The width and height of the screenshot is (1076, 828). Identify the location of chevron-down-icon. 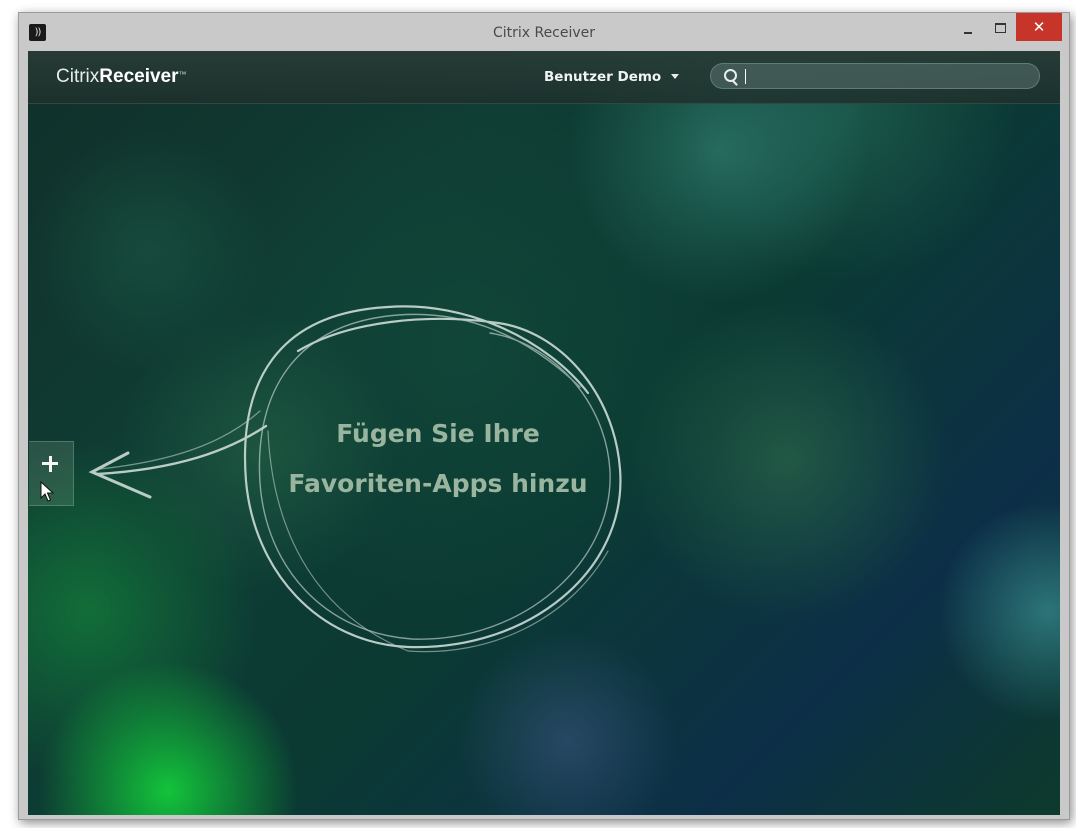
(675, 76).